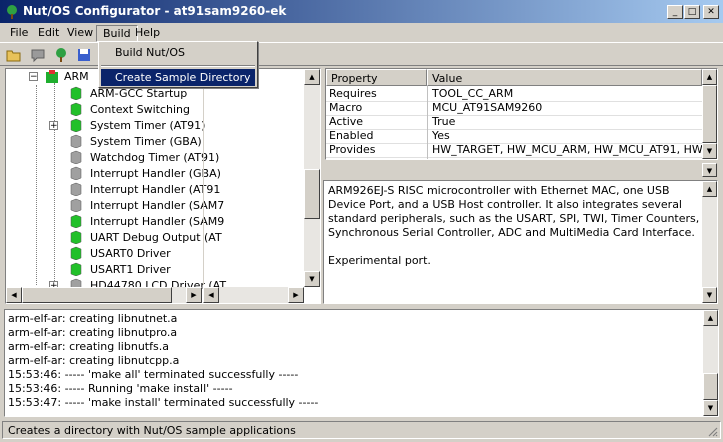 The image size is (723, 442). What do you see at coordinates (444, 121) in the screenshot?
I see `property-value: True` at bounding box center [444, 121].